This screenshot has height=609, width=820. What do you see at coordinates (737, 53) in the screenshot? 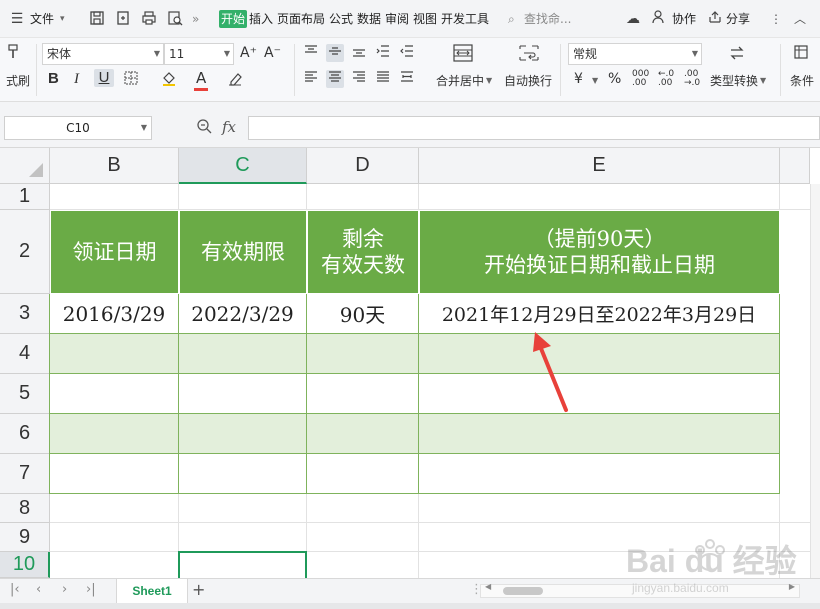
I see `type-convert-icon` at bounding box center [737, 53].